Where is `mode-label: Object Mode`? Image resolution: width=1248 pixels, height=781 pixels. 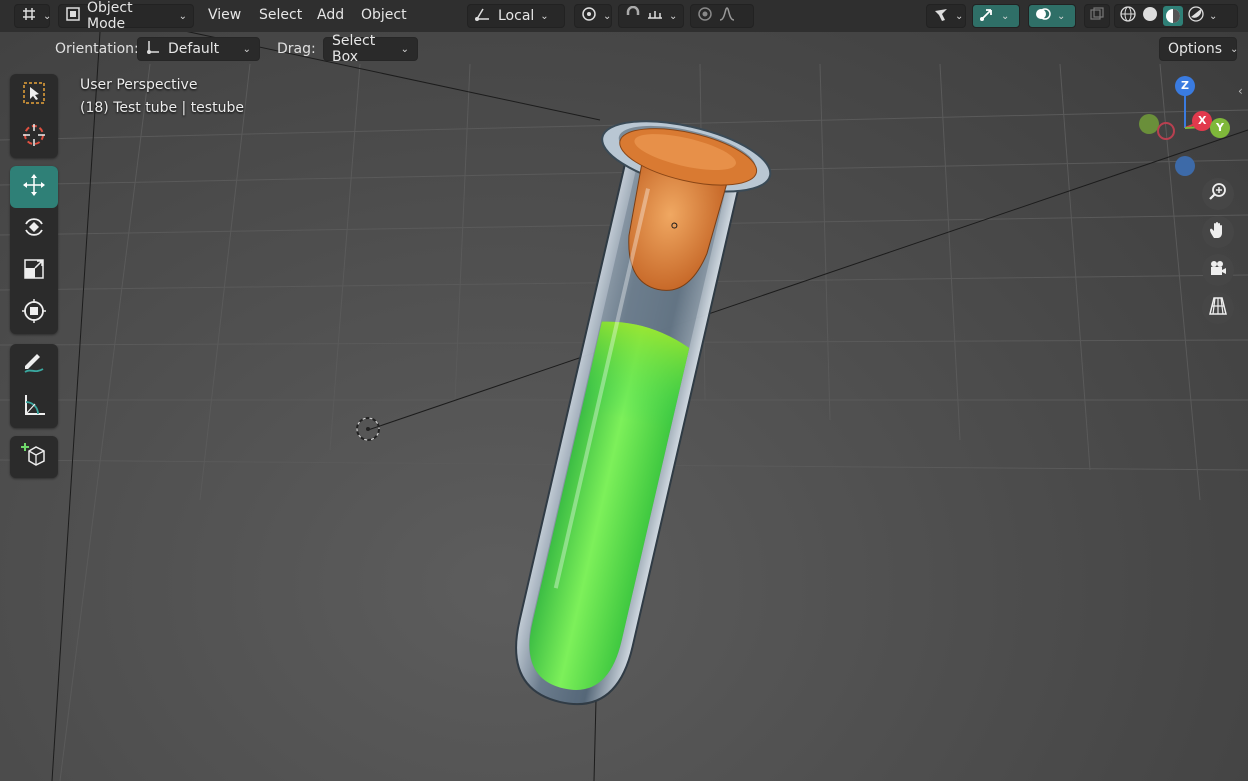 mode-label: Object Mode is located at coordinates (110, 16).